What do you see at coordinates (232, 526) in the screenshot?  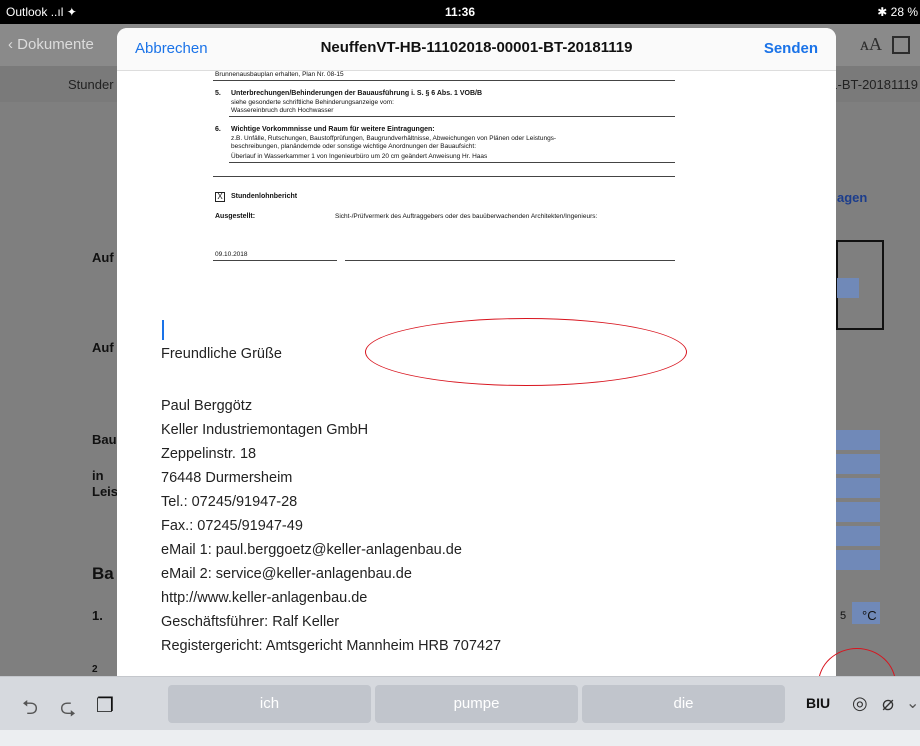 I see `signature-line: Fax.: 07245/91947-49` at bounding box center [232, 526].